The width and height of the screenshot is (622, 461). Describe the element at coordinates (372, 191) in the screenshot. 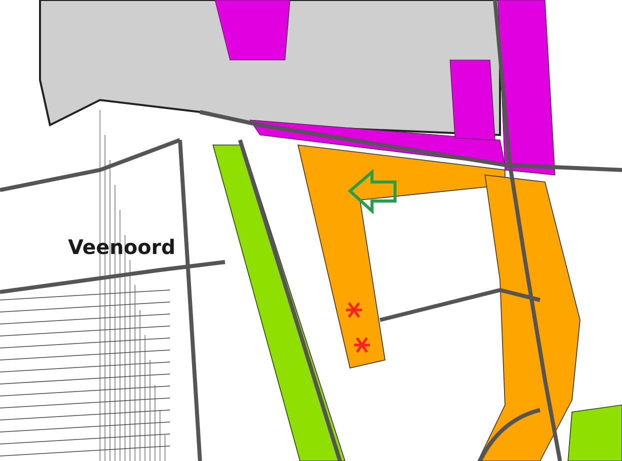

I see `arrow-icon` at that location.